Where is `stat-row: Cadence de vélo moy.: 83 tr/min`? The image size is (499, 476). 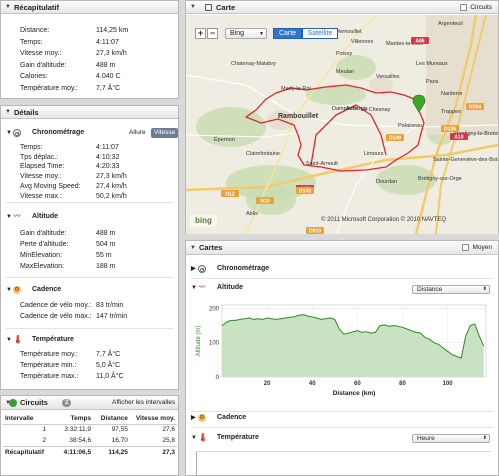
stat-row: Cadence de vélo moy.: 83 tr/min is located at coordinates (89, 305).